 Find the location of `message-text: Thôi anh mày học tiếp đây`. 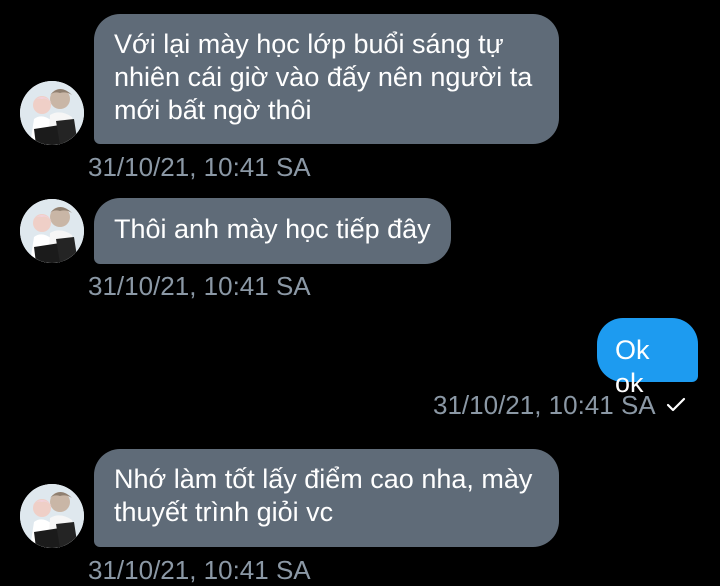

message-text: Thôi anh mày học tiếp đây is located at coordinates (272, 229).